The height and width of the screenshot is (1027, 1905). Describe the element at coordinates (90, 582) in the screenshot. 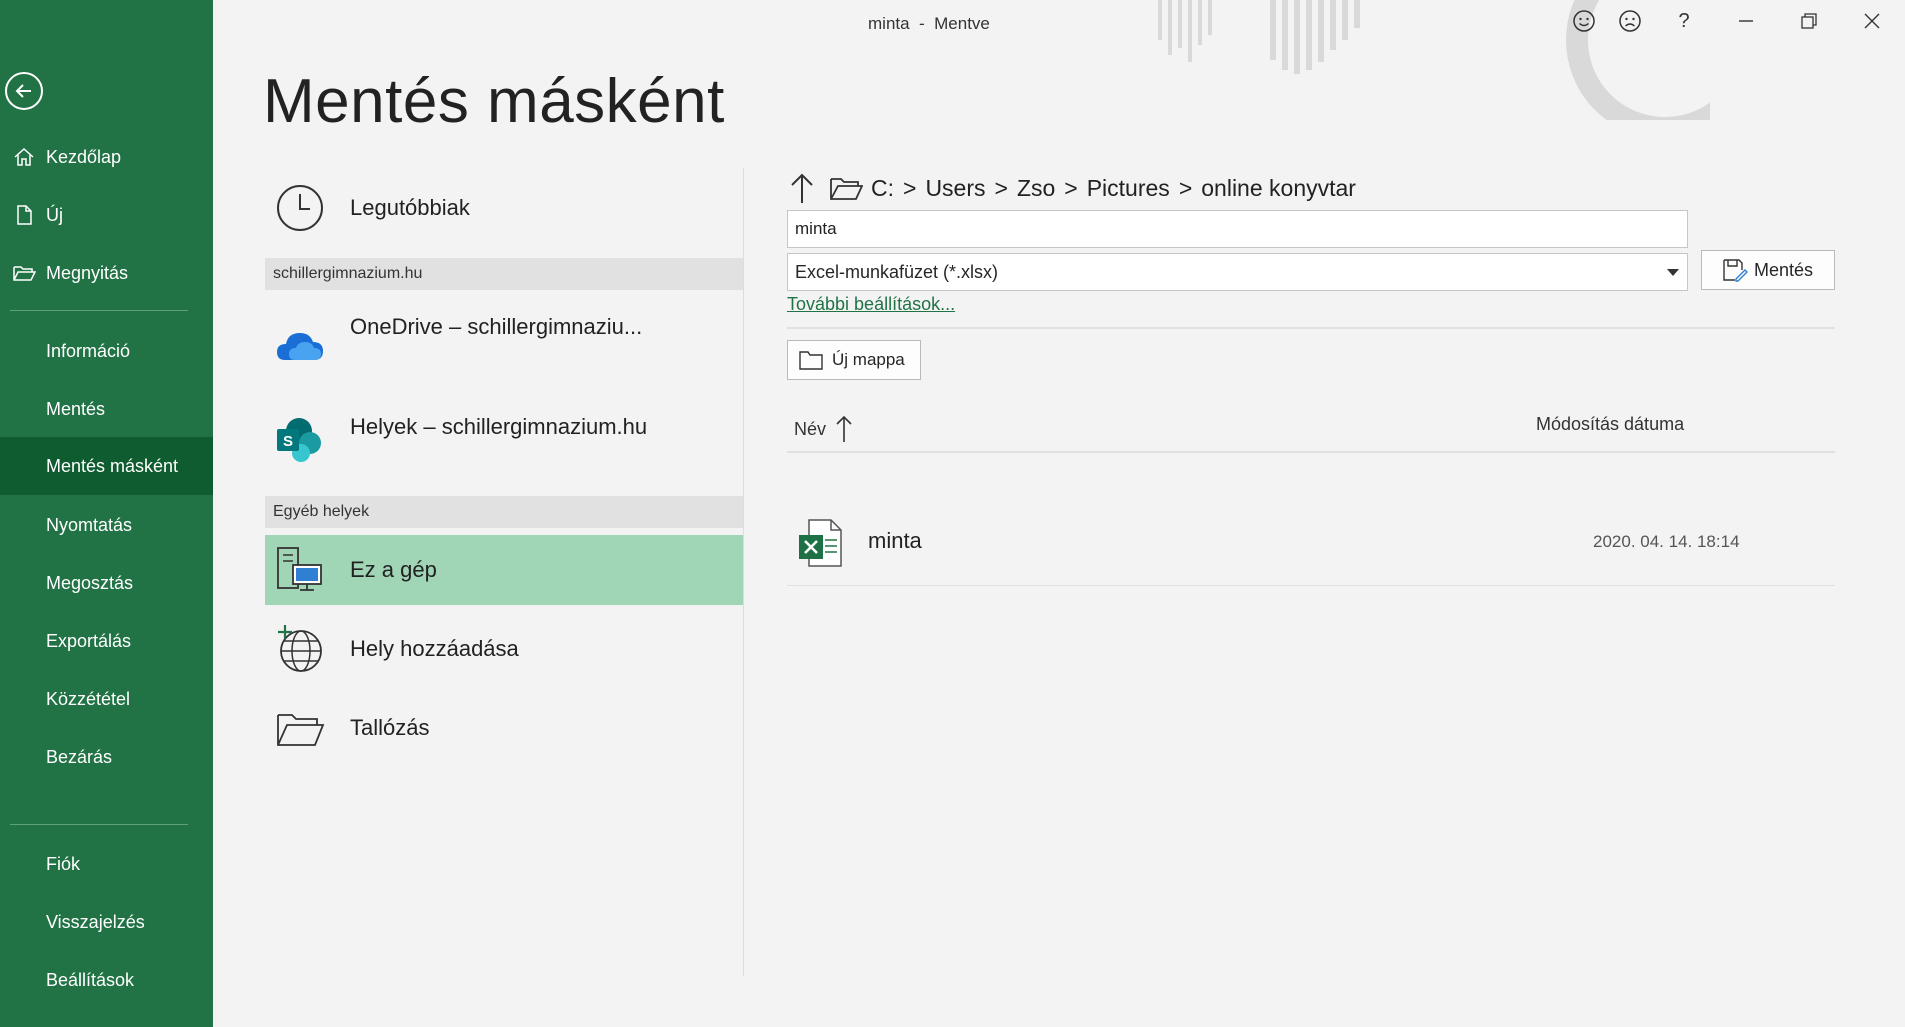

I see `sidebar-item-label: Megosztás` at that location.